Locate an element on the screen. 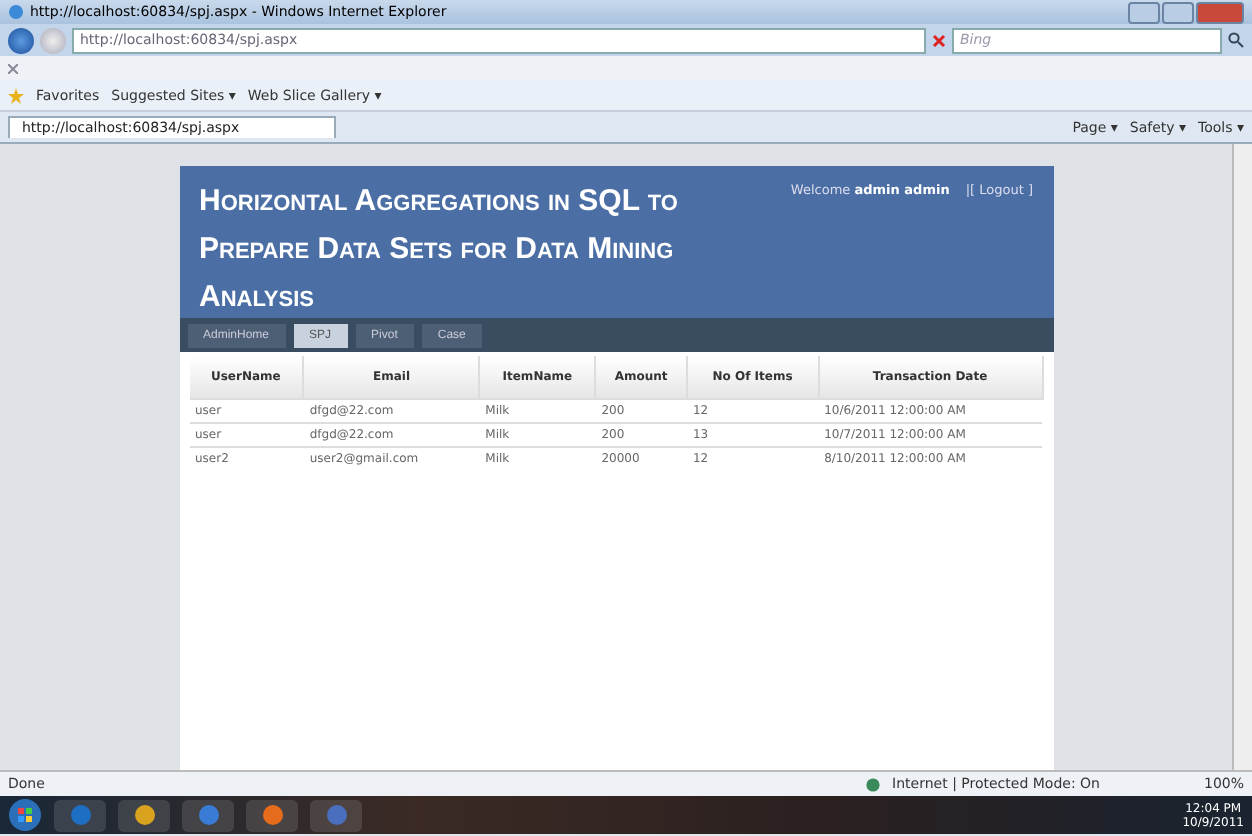  back-button is located at coordinates (21, 40).